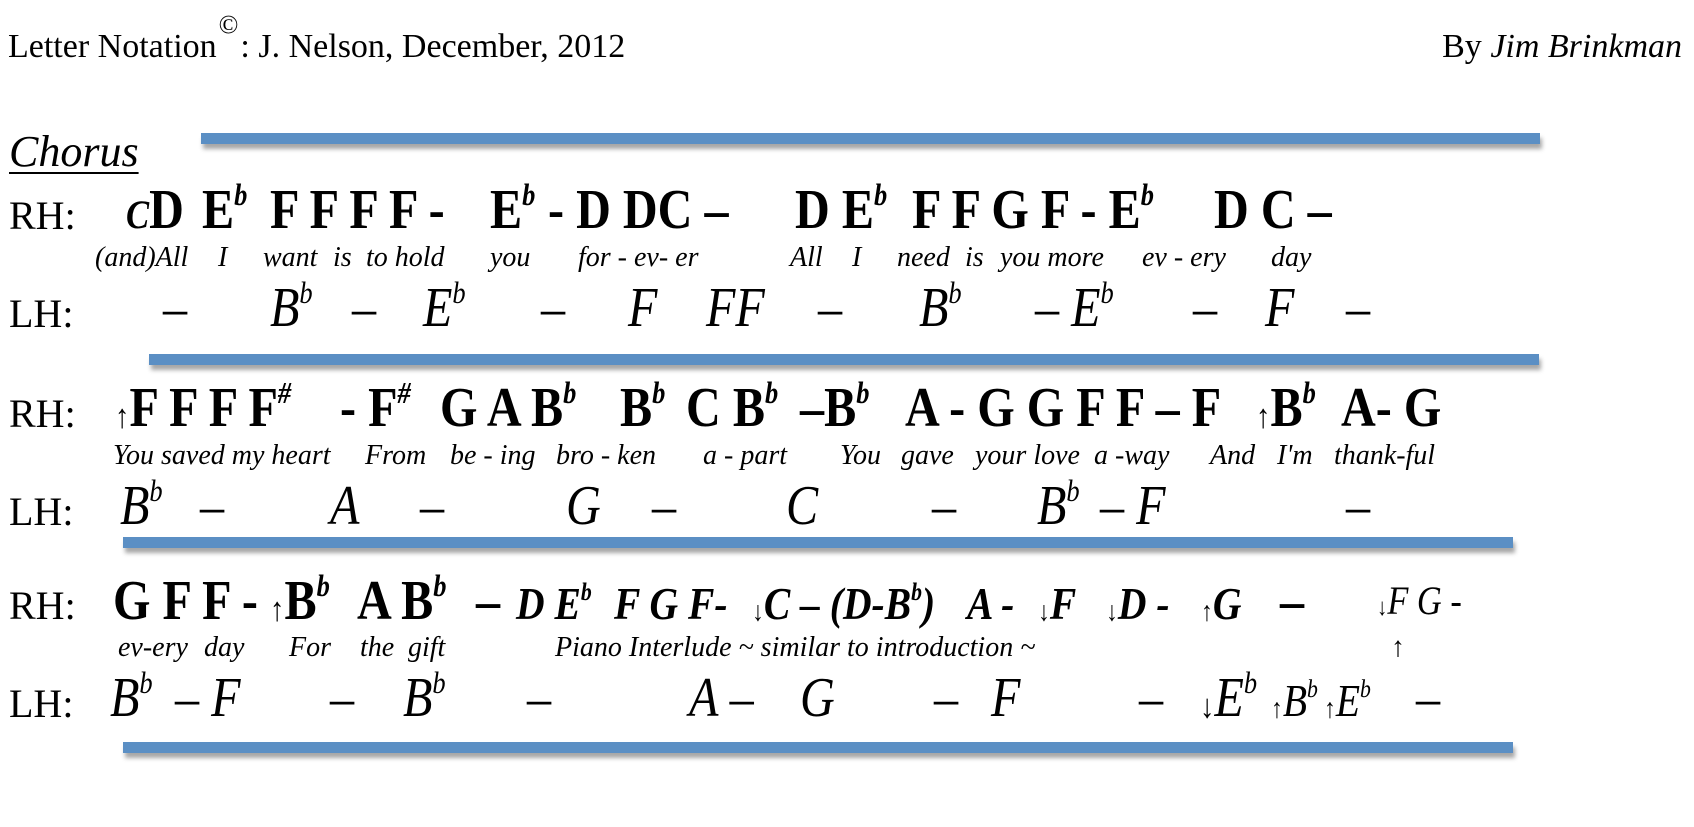  I want to click on note-letter: F F F F -, so click(357, 210).